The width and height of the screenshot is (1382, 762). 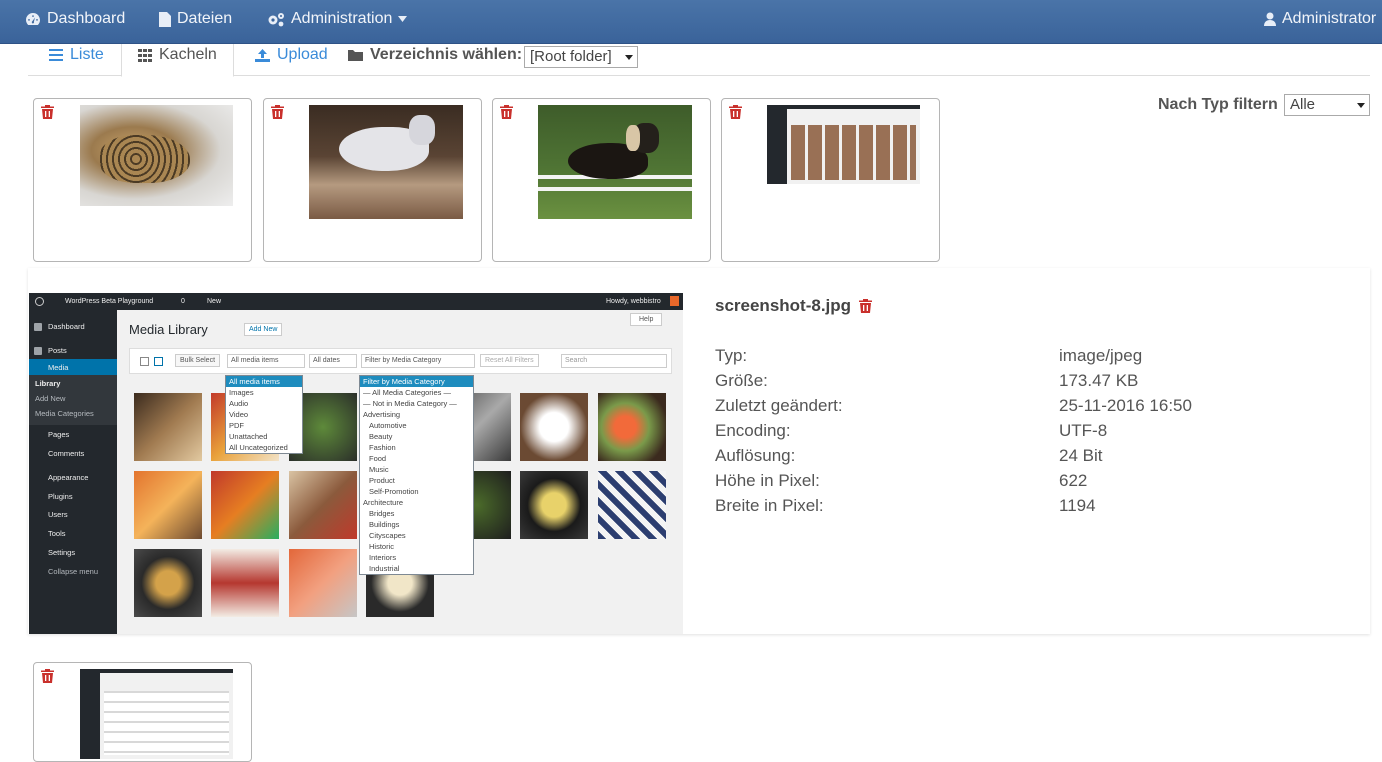 What do you see at coordinates (236, 425) in the screenshot?
I see `dropdown-option: PDF` at bounding box center [236, 425].